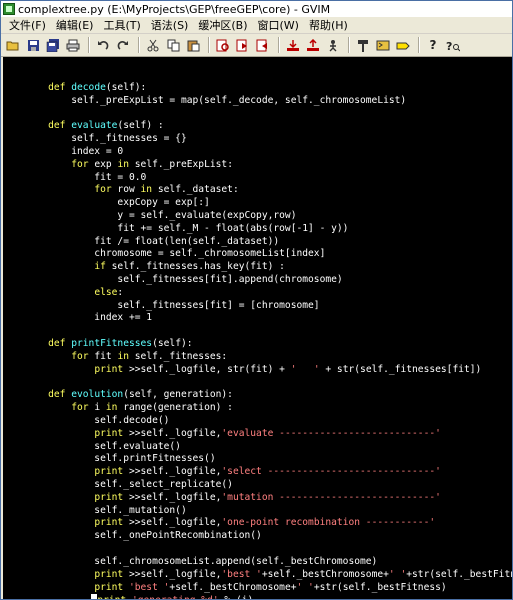 The height and width of the screenshot is (600, 513). What do you see at coordinates (33, 45) in the screenshot?
I see `save-icon` at bounding box center [33, 45].